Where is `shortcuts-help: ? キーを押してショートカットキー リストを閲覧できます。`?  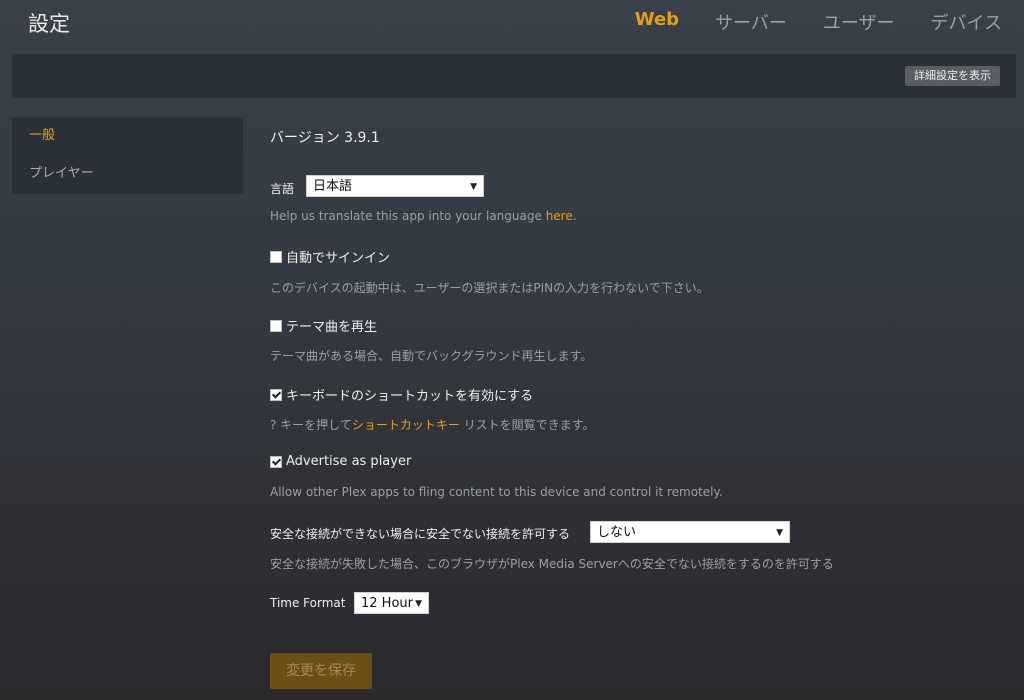
shortcuts-help: ? キーを押してショートカットキー リストを閲覧できます。 is located at coordinates (432, 424).